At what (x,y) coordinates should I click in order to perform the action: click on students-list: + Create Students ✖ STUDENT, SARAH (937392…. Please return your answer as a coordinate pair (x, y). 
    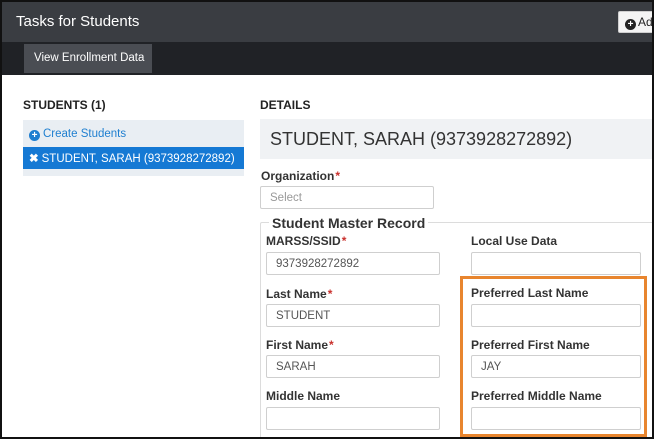
    Looking at the image, I should click on (133, 148).